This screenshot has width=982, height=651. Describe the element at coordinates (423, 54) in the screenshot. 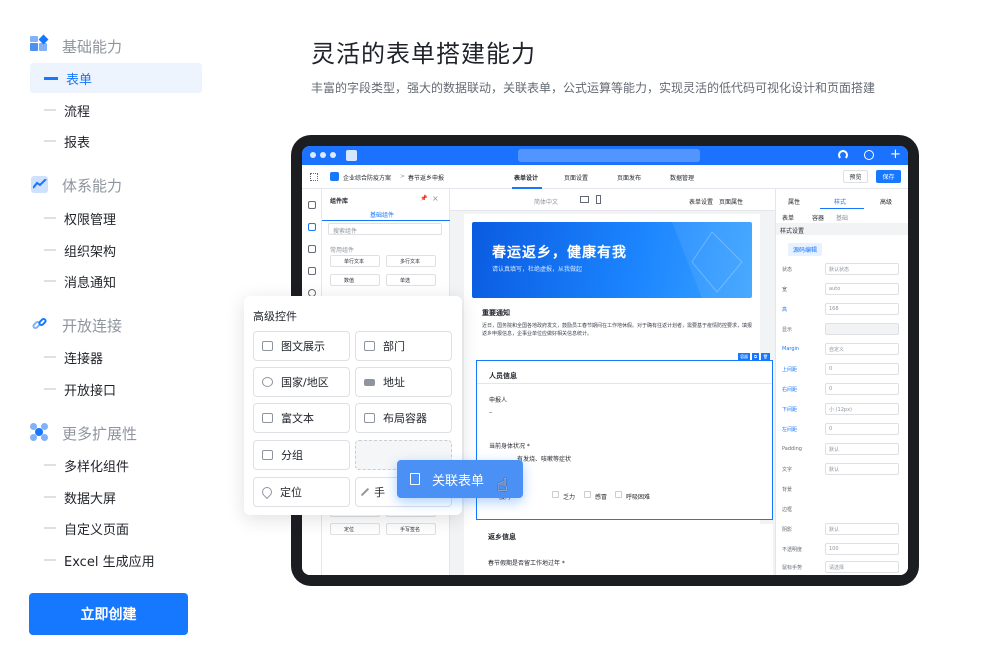

I see `page-title: 灵活的表单搭建能力` at that location.